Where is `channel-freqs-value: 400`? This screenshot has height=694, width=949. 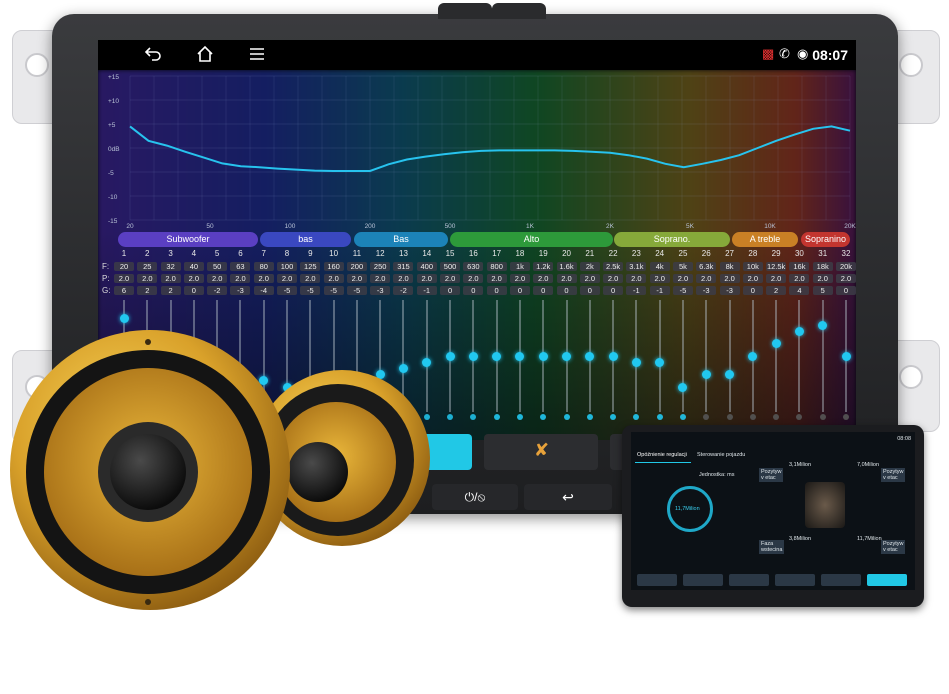
channel-freqs-value: 400 is located at coordinates (426, 266).